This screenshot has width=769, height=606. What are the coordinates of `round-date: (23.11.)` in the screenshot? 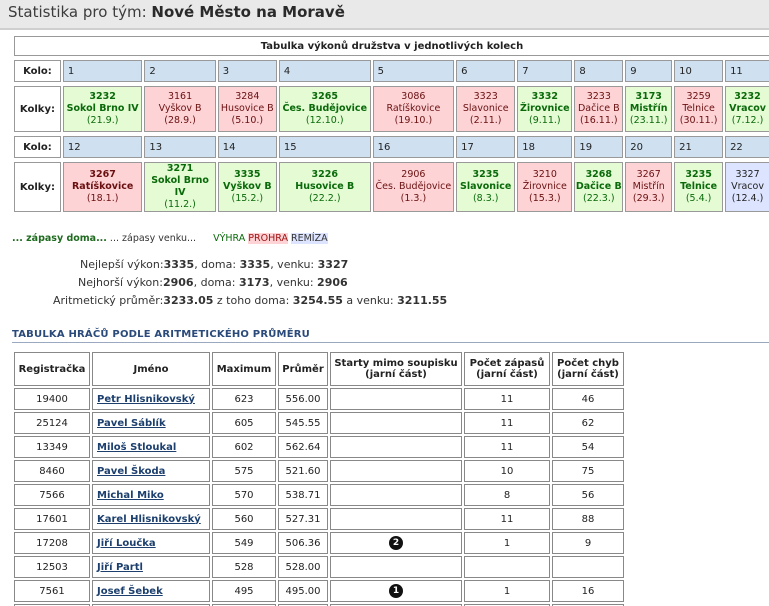 It's located at (648, 120).